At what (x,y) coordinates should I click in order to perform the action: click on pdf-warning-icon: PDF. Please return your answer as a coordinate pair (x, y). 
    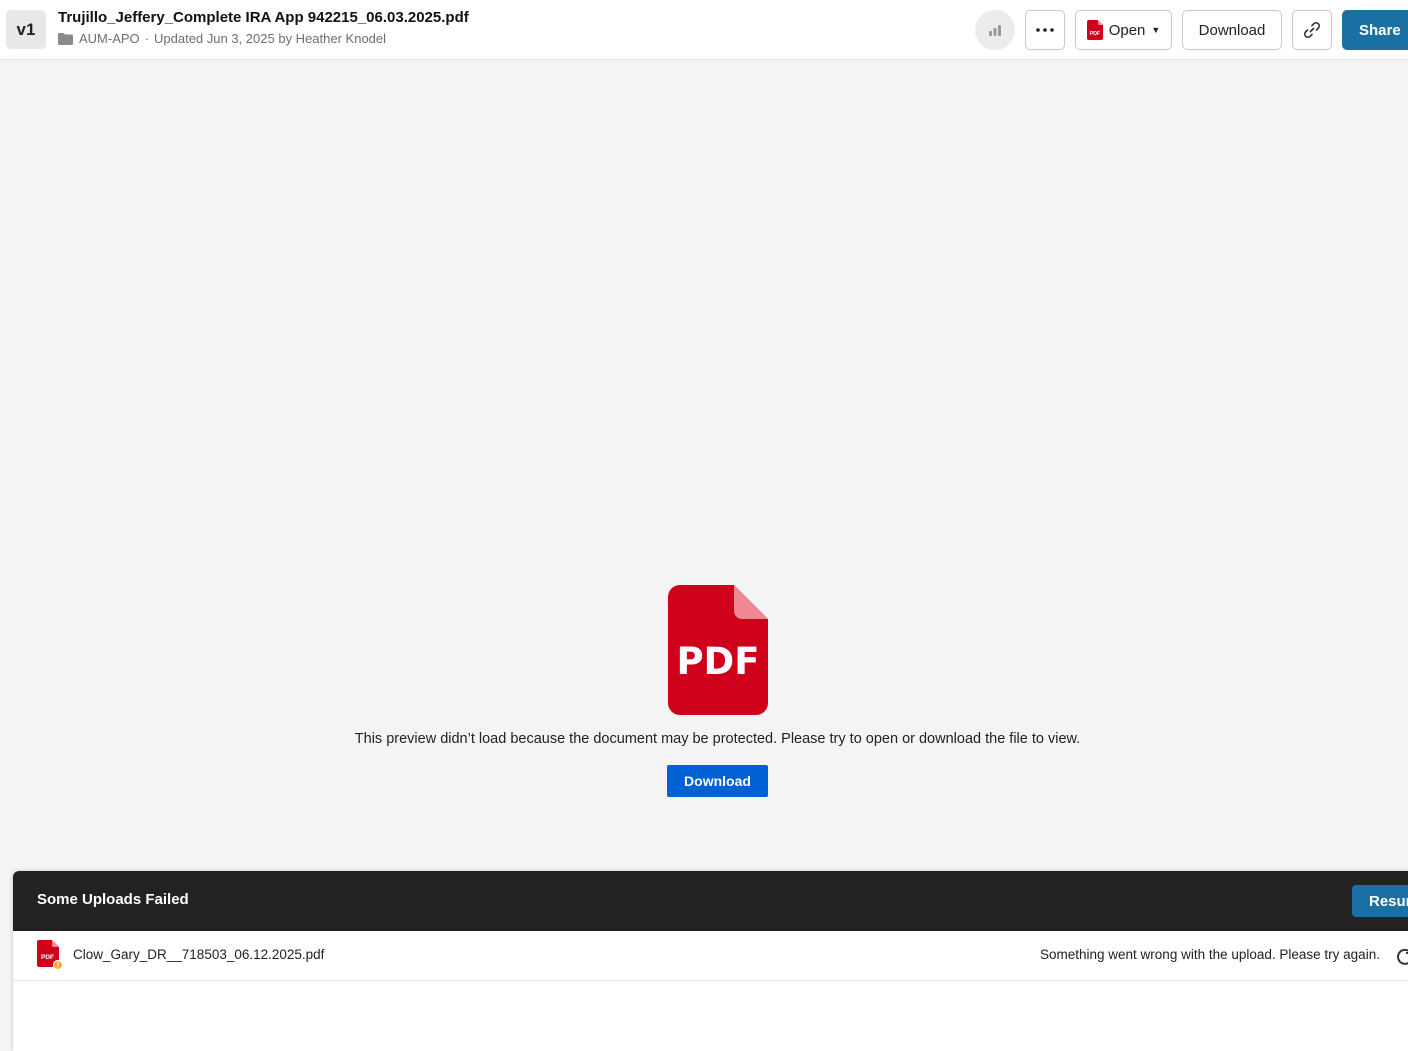
    Looking at the image, I should click on (50, 955).